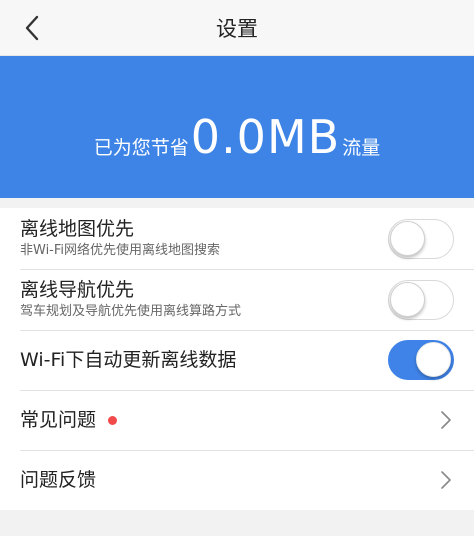 This screenshot has height=536, width=474. Describe the element at coordinates (120, 250) in the screenshot. I see `setting-description: 非Wi-Fi网络优先使用离线地图搜索` at that location.